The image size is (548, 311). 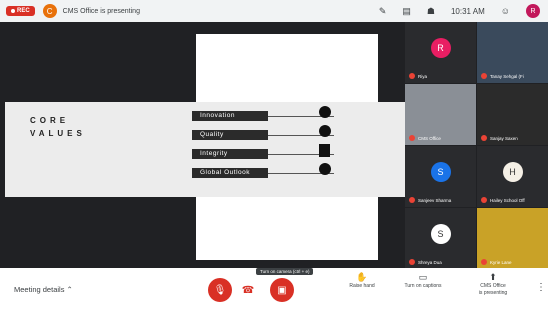 I want to click on raise-hand-label: Raise hand, so click(x=362, y=286).